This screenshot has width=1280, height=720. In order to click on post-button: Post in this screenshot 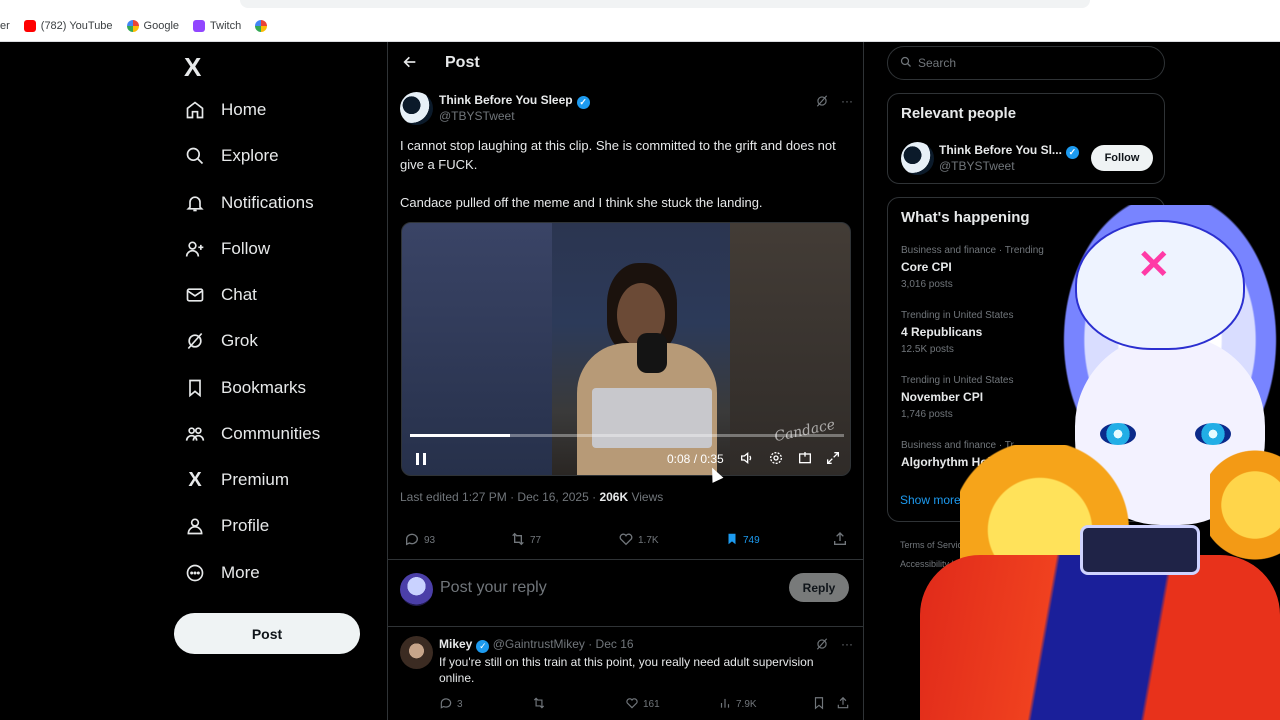, I will do `click(267, 633)`.